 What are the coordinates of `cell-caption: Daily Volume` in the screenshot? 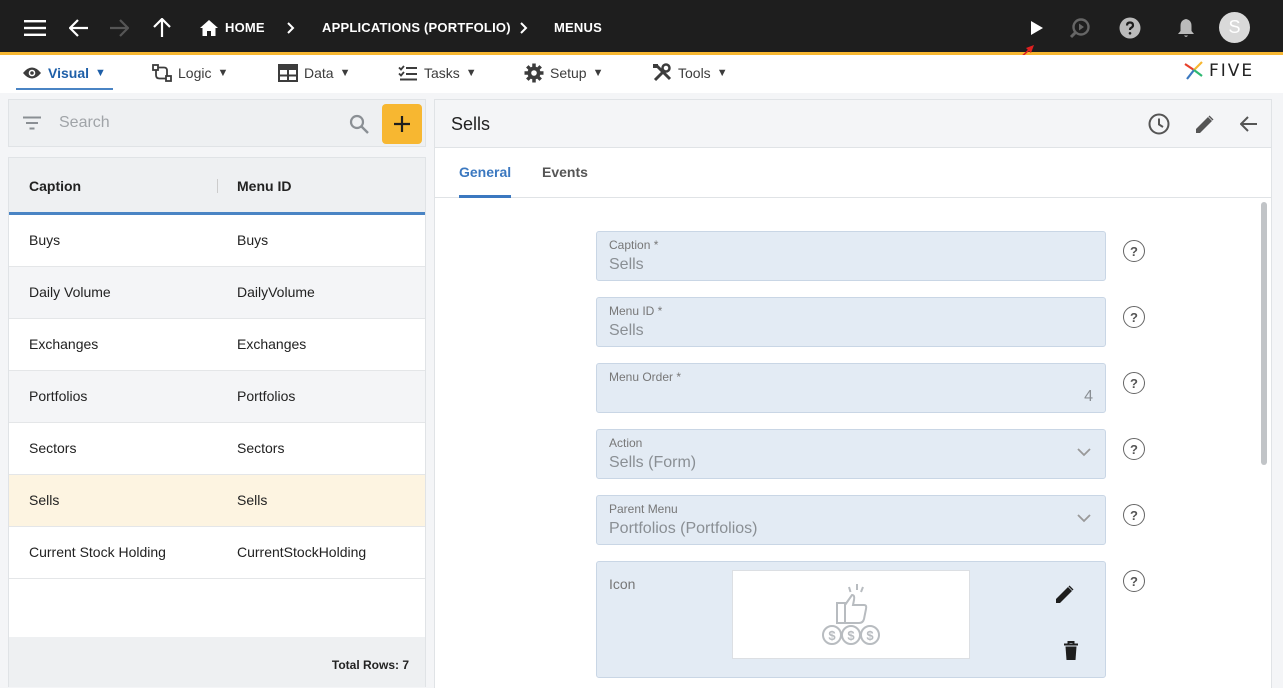 It's located at (70, 292).